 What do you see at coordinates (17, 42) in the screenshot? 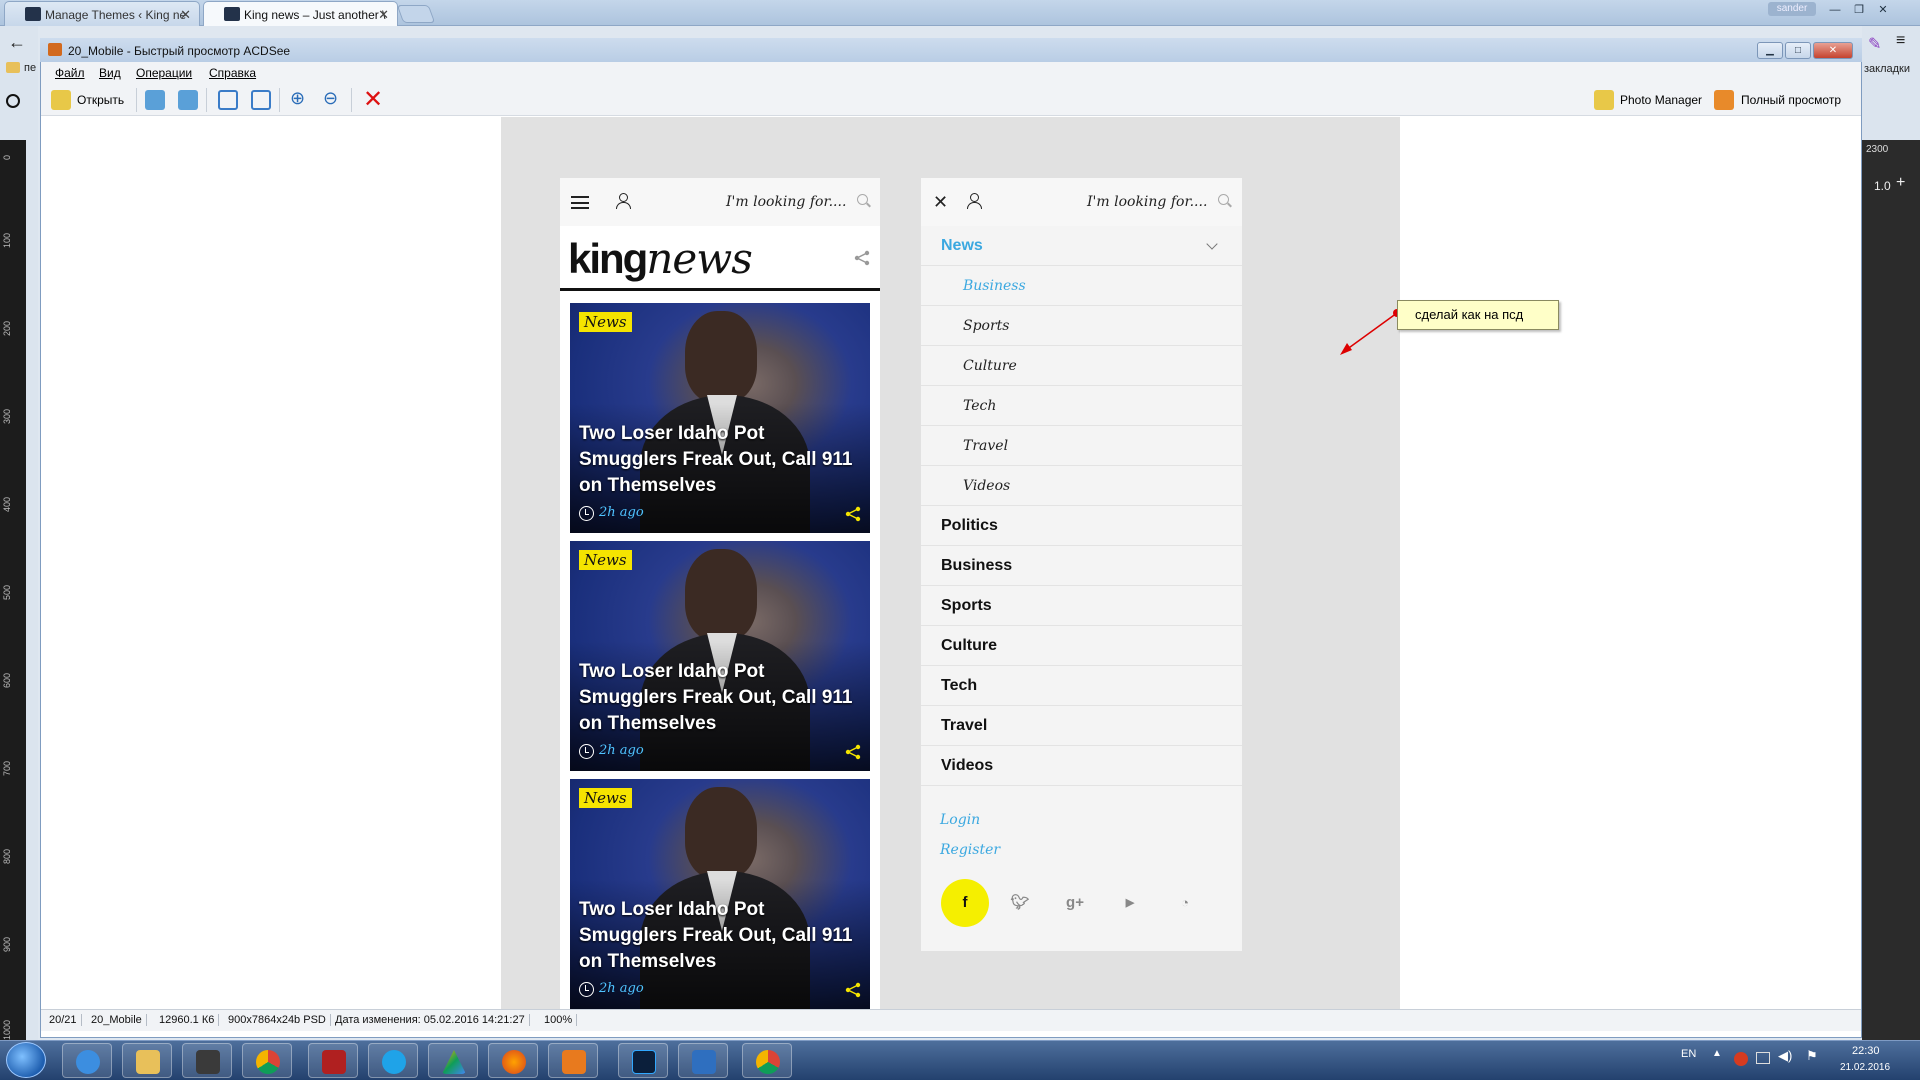
I see `back-arrow-icon: ←` at bounding box center [17, 42].